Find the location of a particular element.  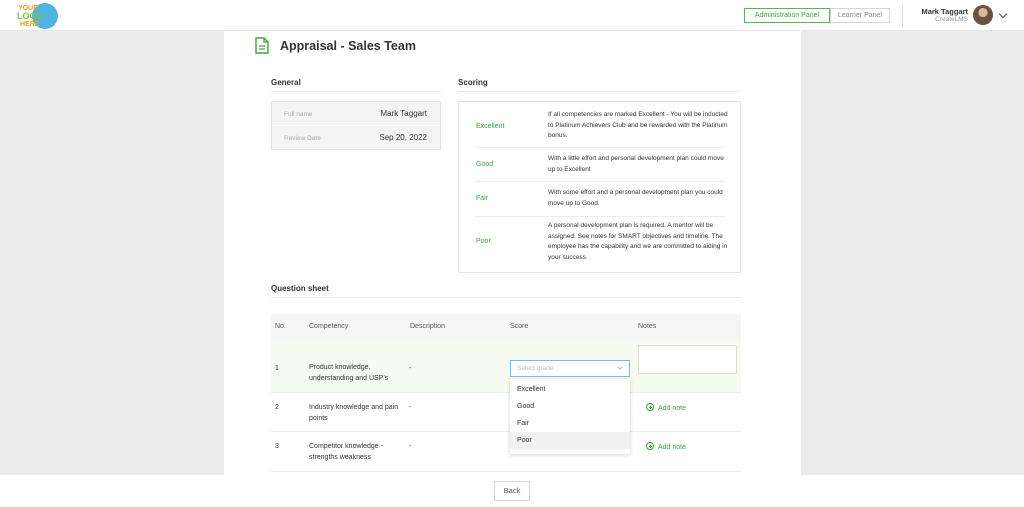

scoring-section-title: Scoring is located at coordinates (473, 82).